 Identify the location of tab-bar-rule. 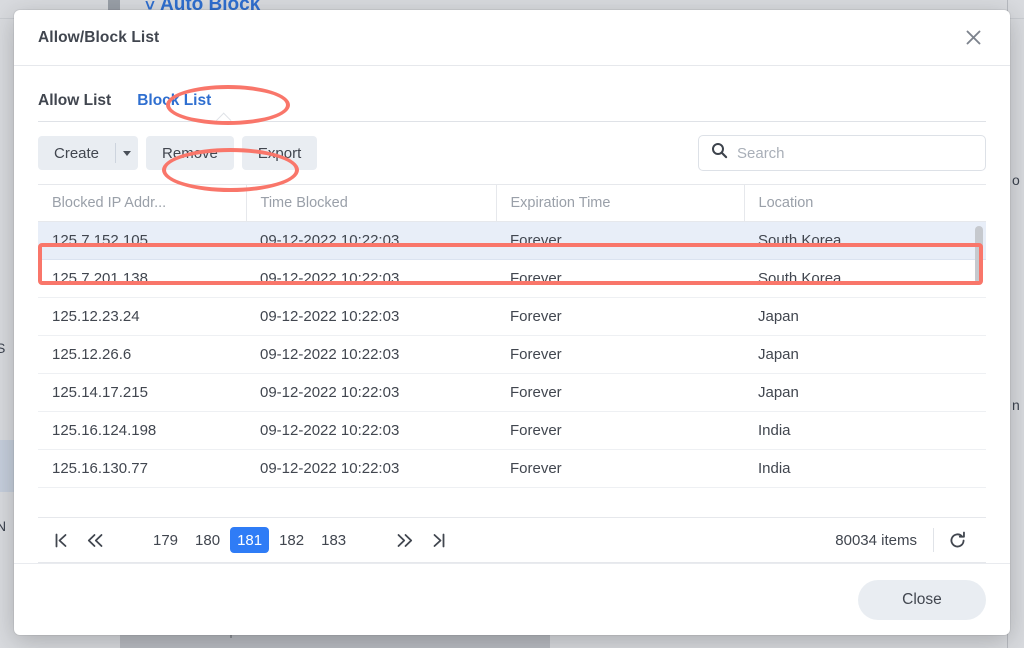
(512, 121).